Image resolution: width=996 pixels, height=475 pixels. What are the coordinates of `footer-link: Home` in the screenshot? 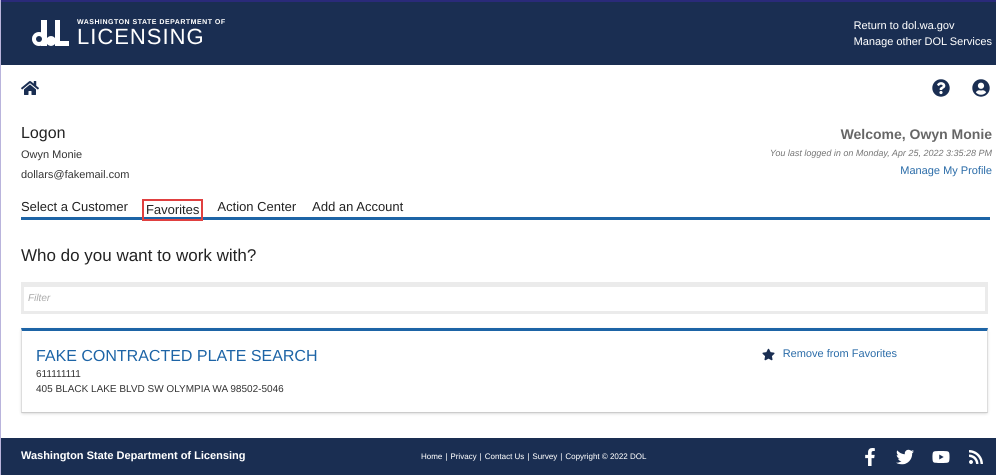 It's located at (431, 456).